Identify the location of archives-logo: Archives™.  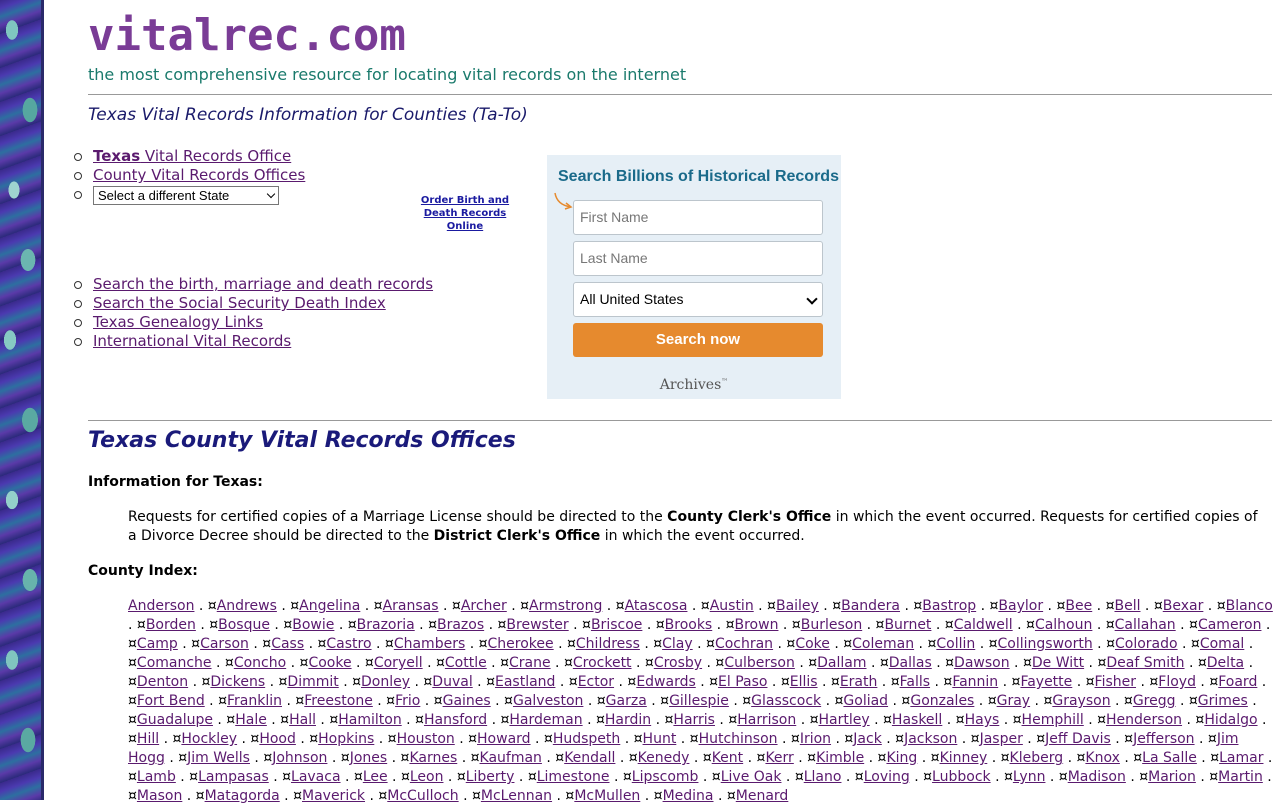
(694, 385).